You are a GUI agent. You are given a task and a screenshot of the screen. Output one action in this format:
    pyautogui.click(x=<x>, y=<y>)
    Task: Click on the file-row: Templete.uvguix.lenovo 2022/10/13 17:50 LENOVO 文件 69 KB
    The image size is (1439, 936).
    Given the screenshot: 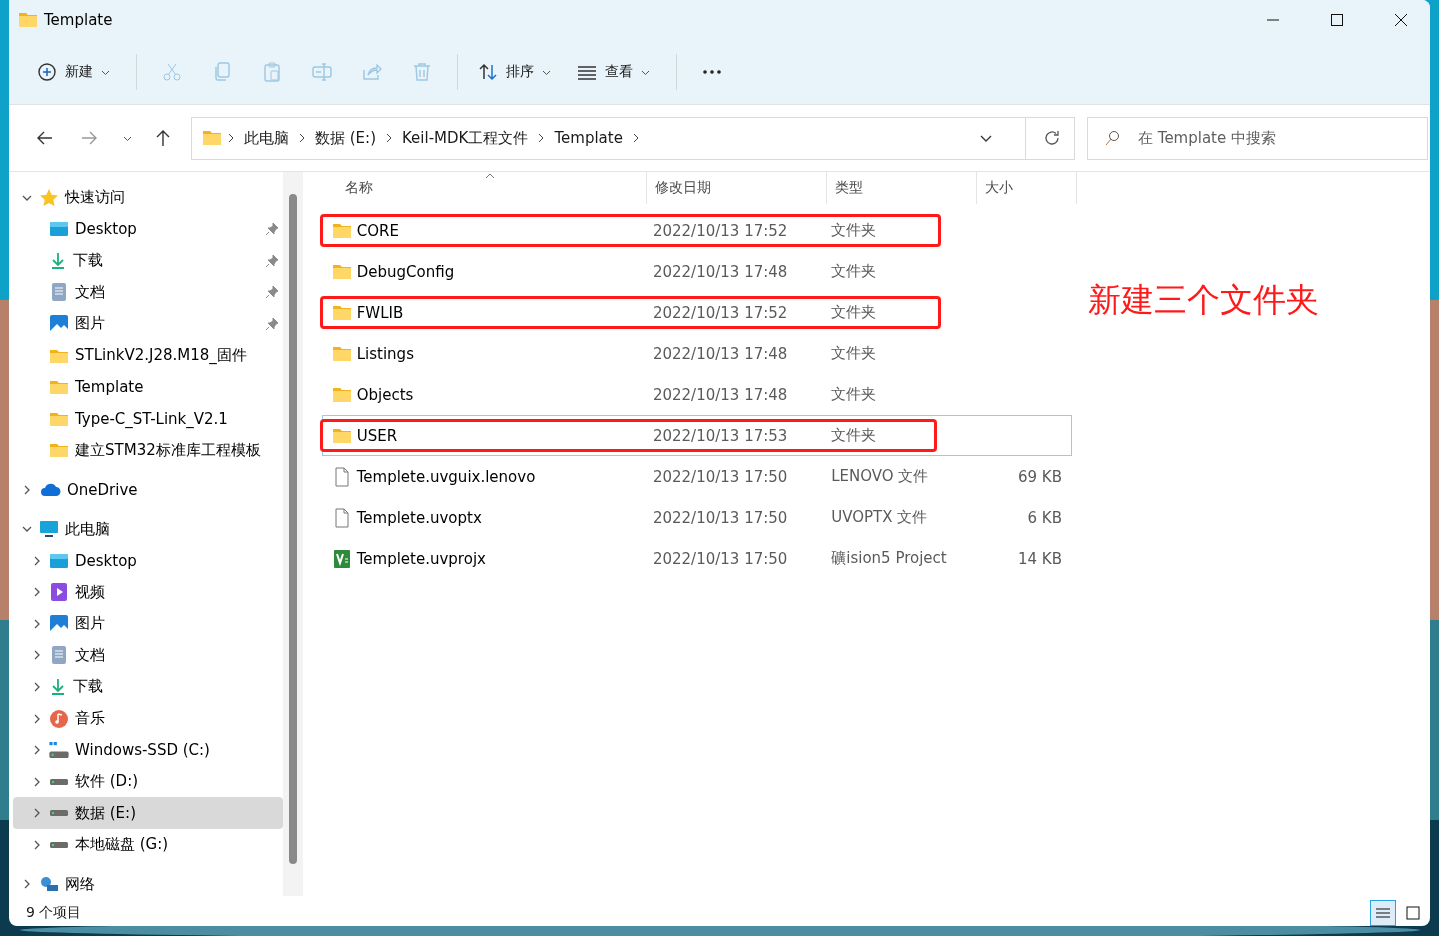 What is the action you would take?
    pyautogui.click(x=697, y=476)
    